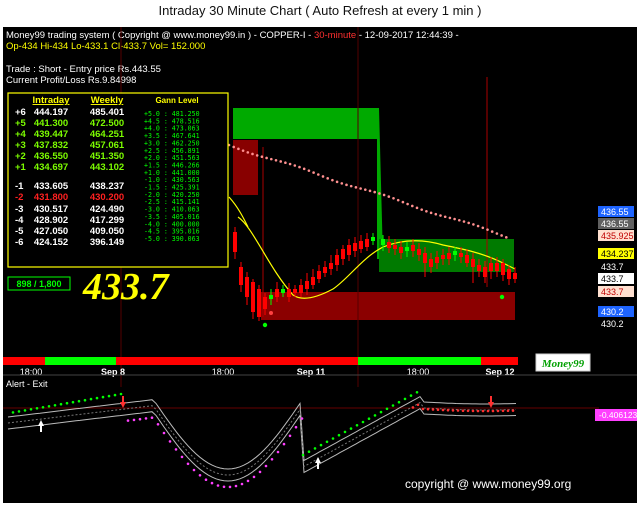 This screenshot has height=506, width=640. What do you see at coordinates (51, 209) in the screenshot?
I see `level-intraday: 430.517` at bounding box center [51, 209].